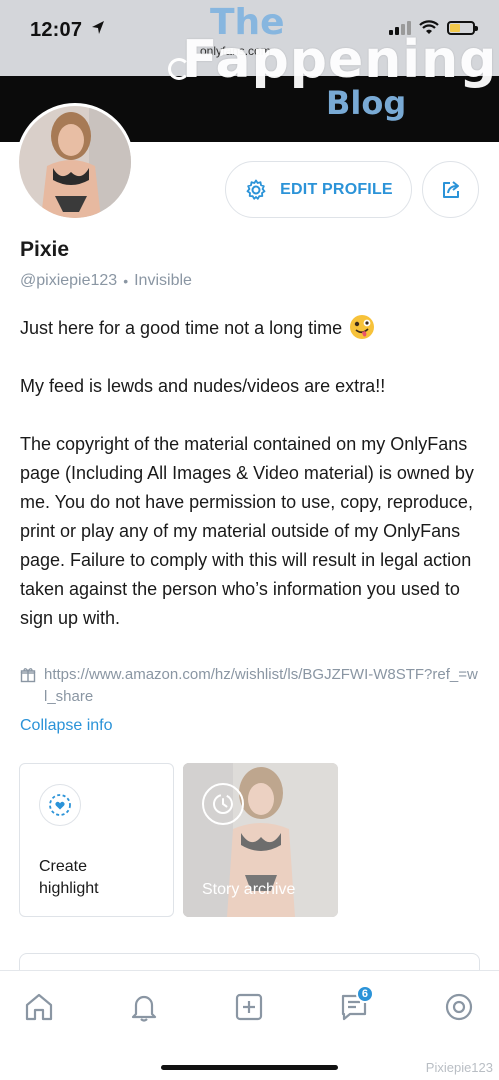 Image resolution: width=499 pixels, height=1080 pixels. Describe the element at coordinates (28, 675) in the screenshot. I see `gift-icon` at that location.